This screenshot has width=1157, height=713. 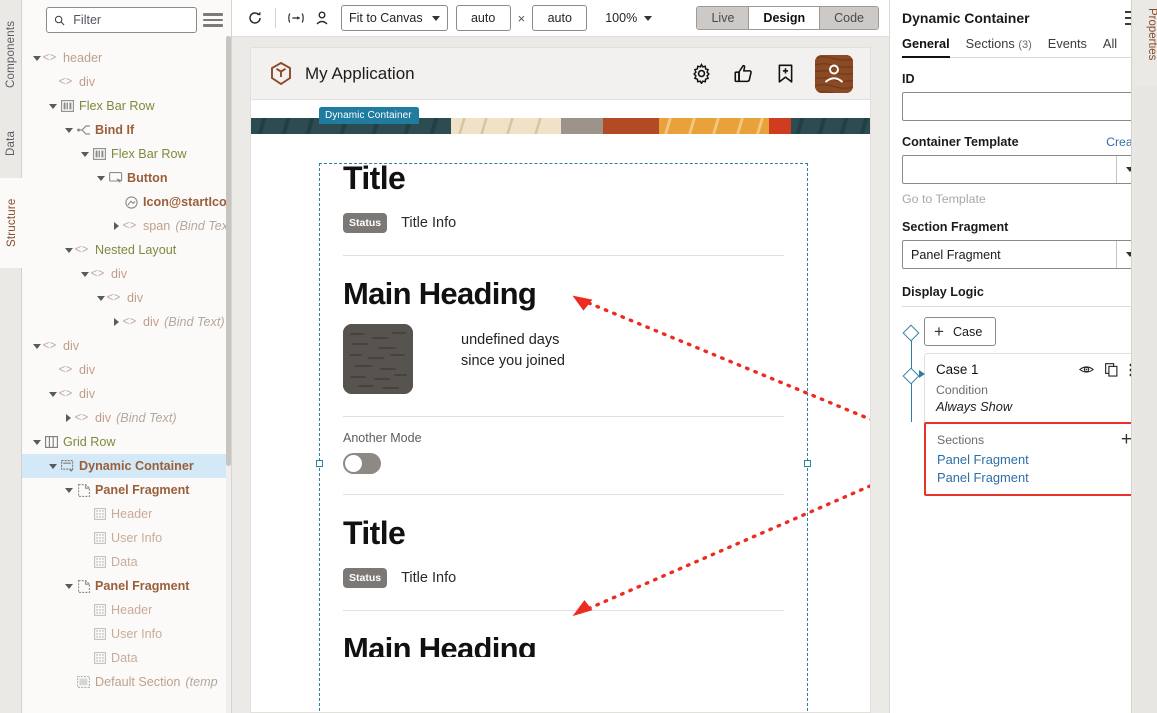 I want to click on id-input, so click(x=1022, y=106).